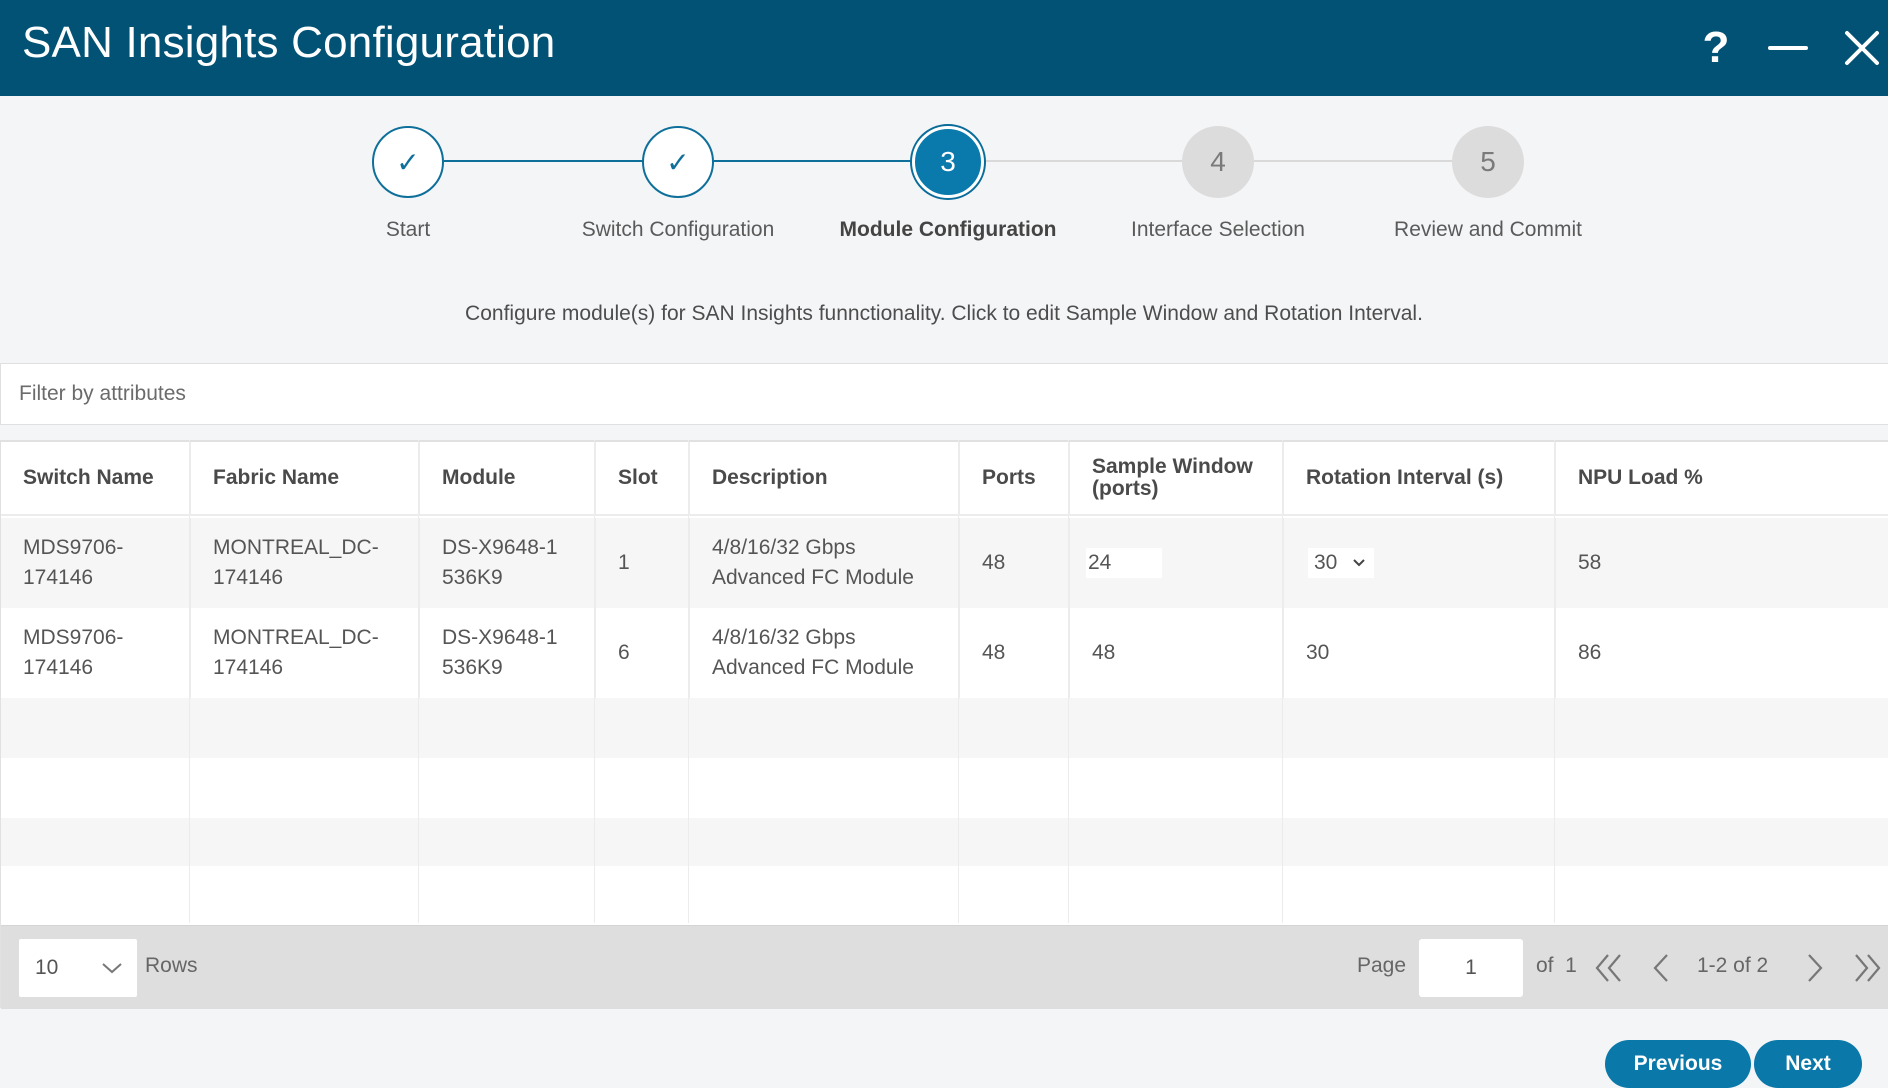  I want to click on step-module-configuration: 3 Module Configuration, so click(948, 184).